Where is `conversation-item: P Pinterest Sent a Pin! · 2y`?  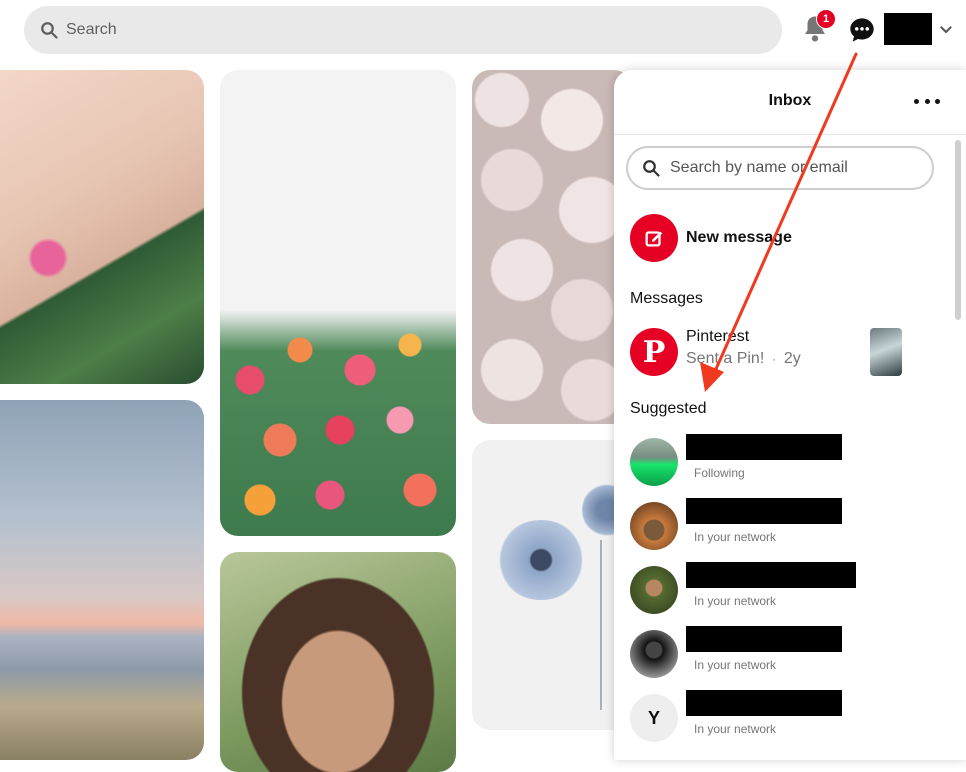 conversation-item: P Pinterest Sent a Pin! · 2y is located at coordinates (775, 352).